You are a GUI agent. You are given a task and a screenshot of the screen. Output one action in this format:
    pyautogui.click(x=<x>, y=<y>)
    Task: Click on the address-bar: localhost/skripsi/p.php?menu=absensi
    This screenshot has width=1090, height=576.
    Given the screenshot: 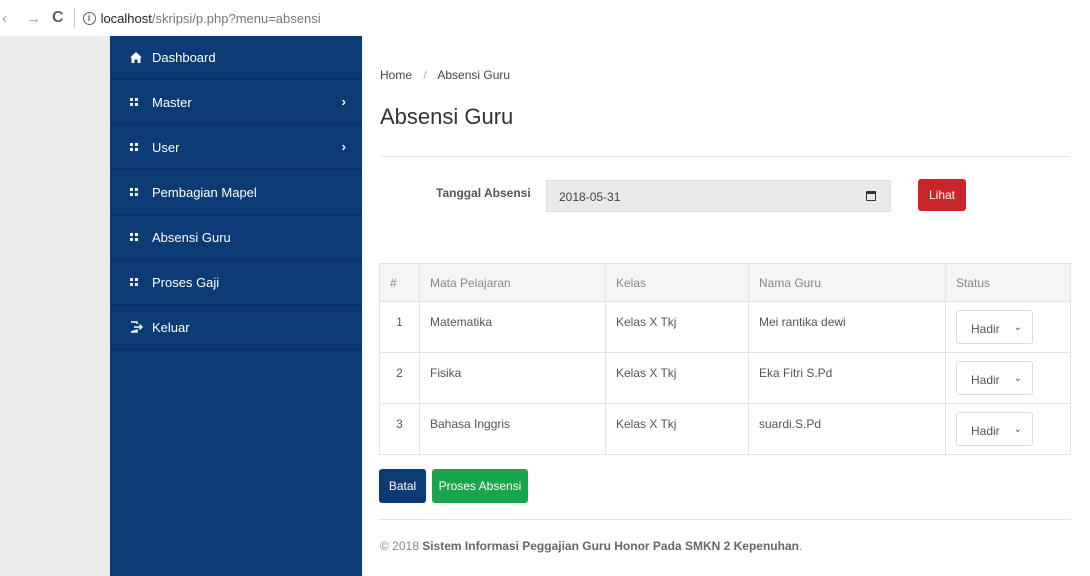 What is the action you would take?
    pyautogui.click(x=211, y=18)
    